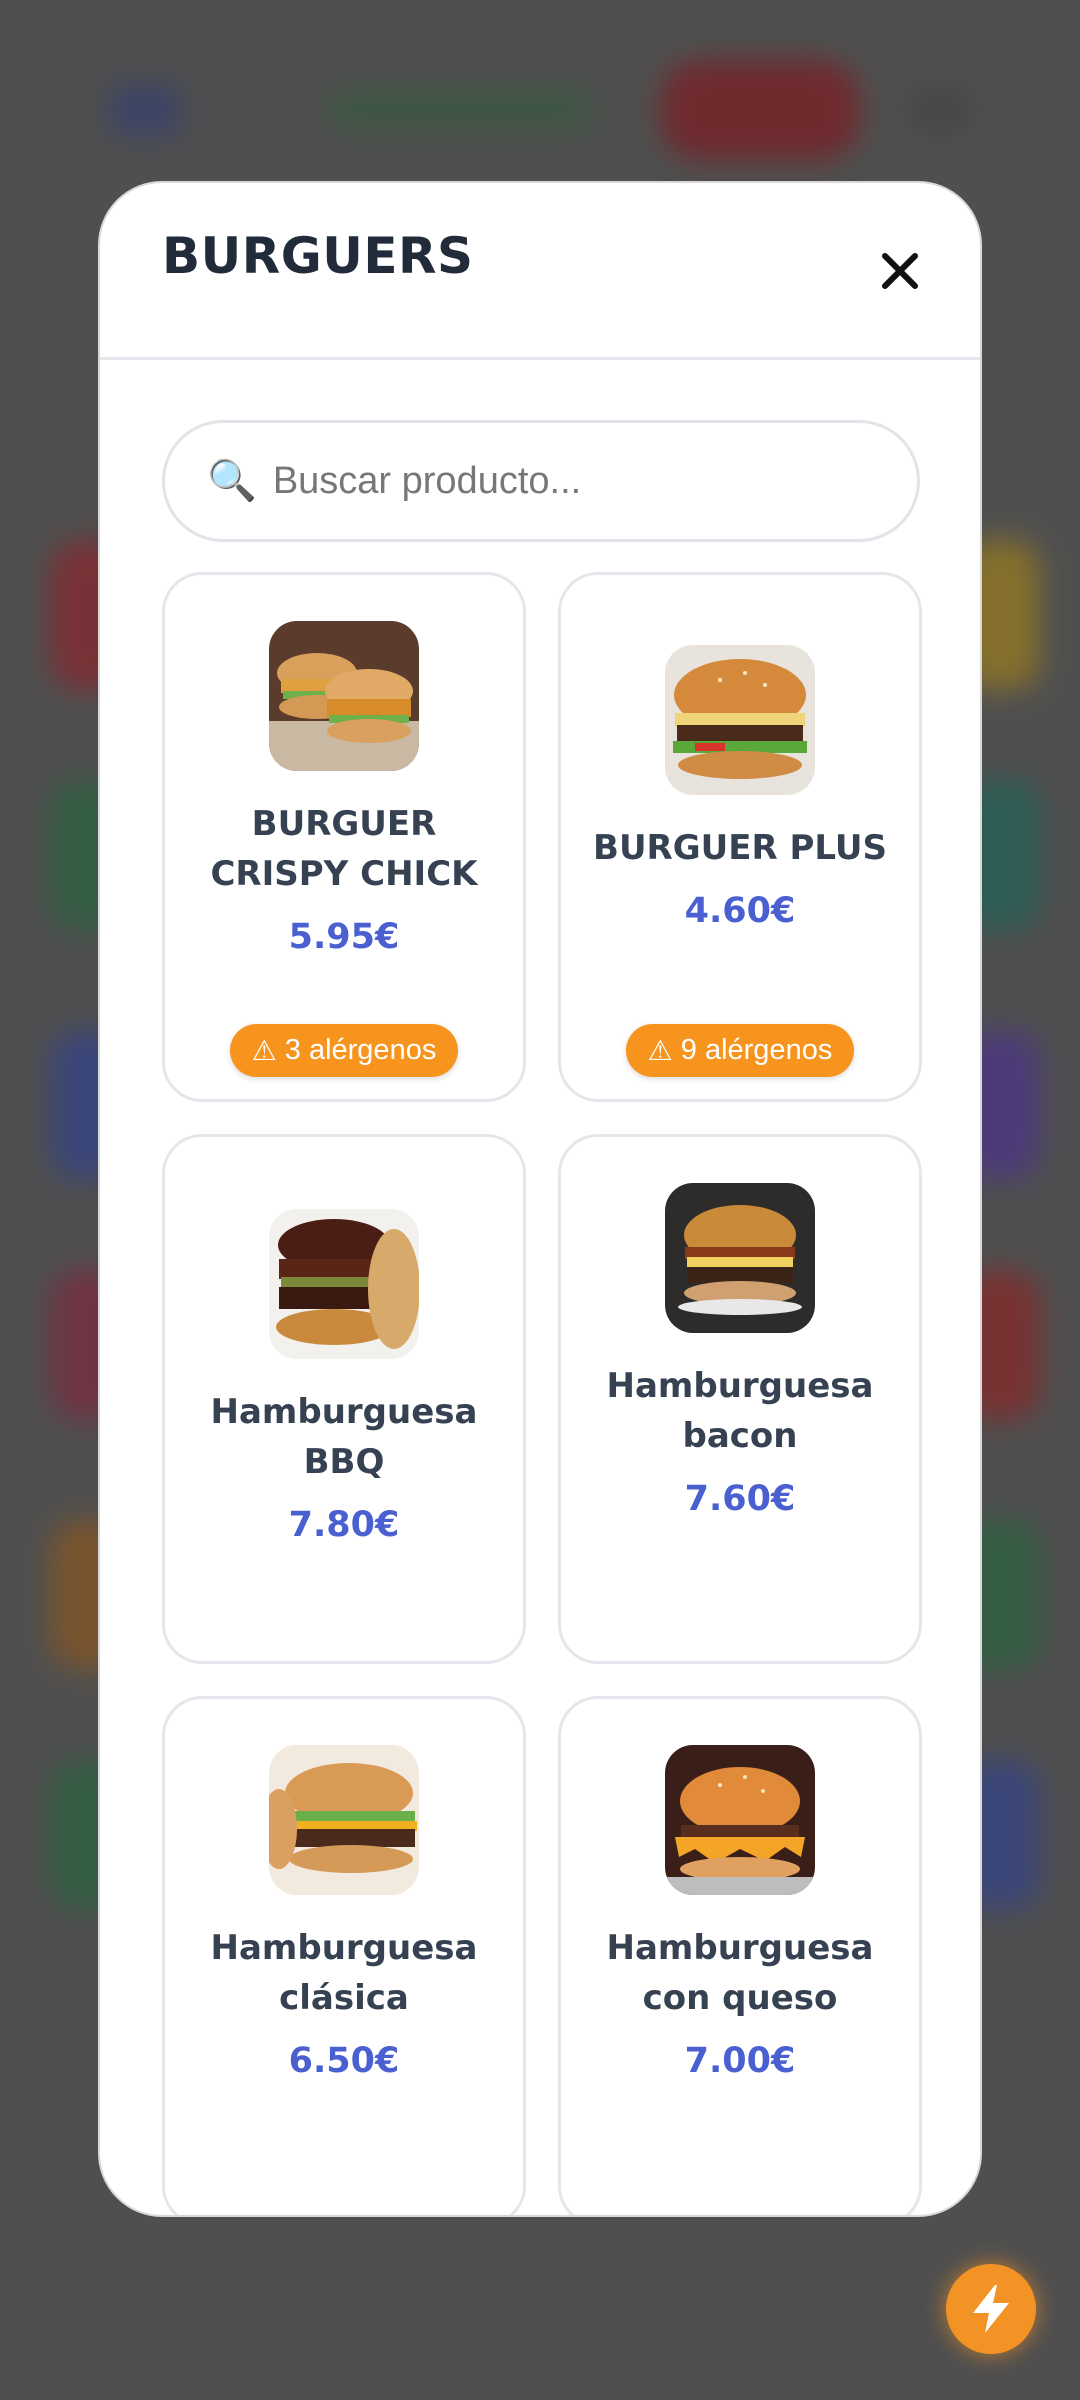 The width and height of the screenshot is (1080, 2400). Describe the element at coordinates (344, 1973) in the screenshot. I see `product-name: Hamburguesa clásica` at that location.